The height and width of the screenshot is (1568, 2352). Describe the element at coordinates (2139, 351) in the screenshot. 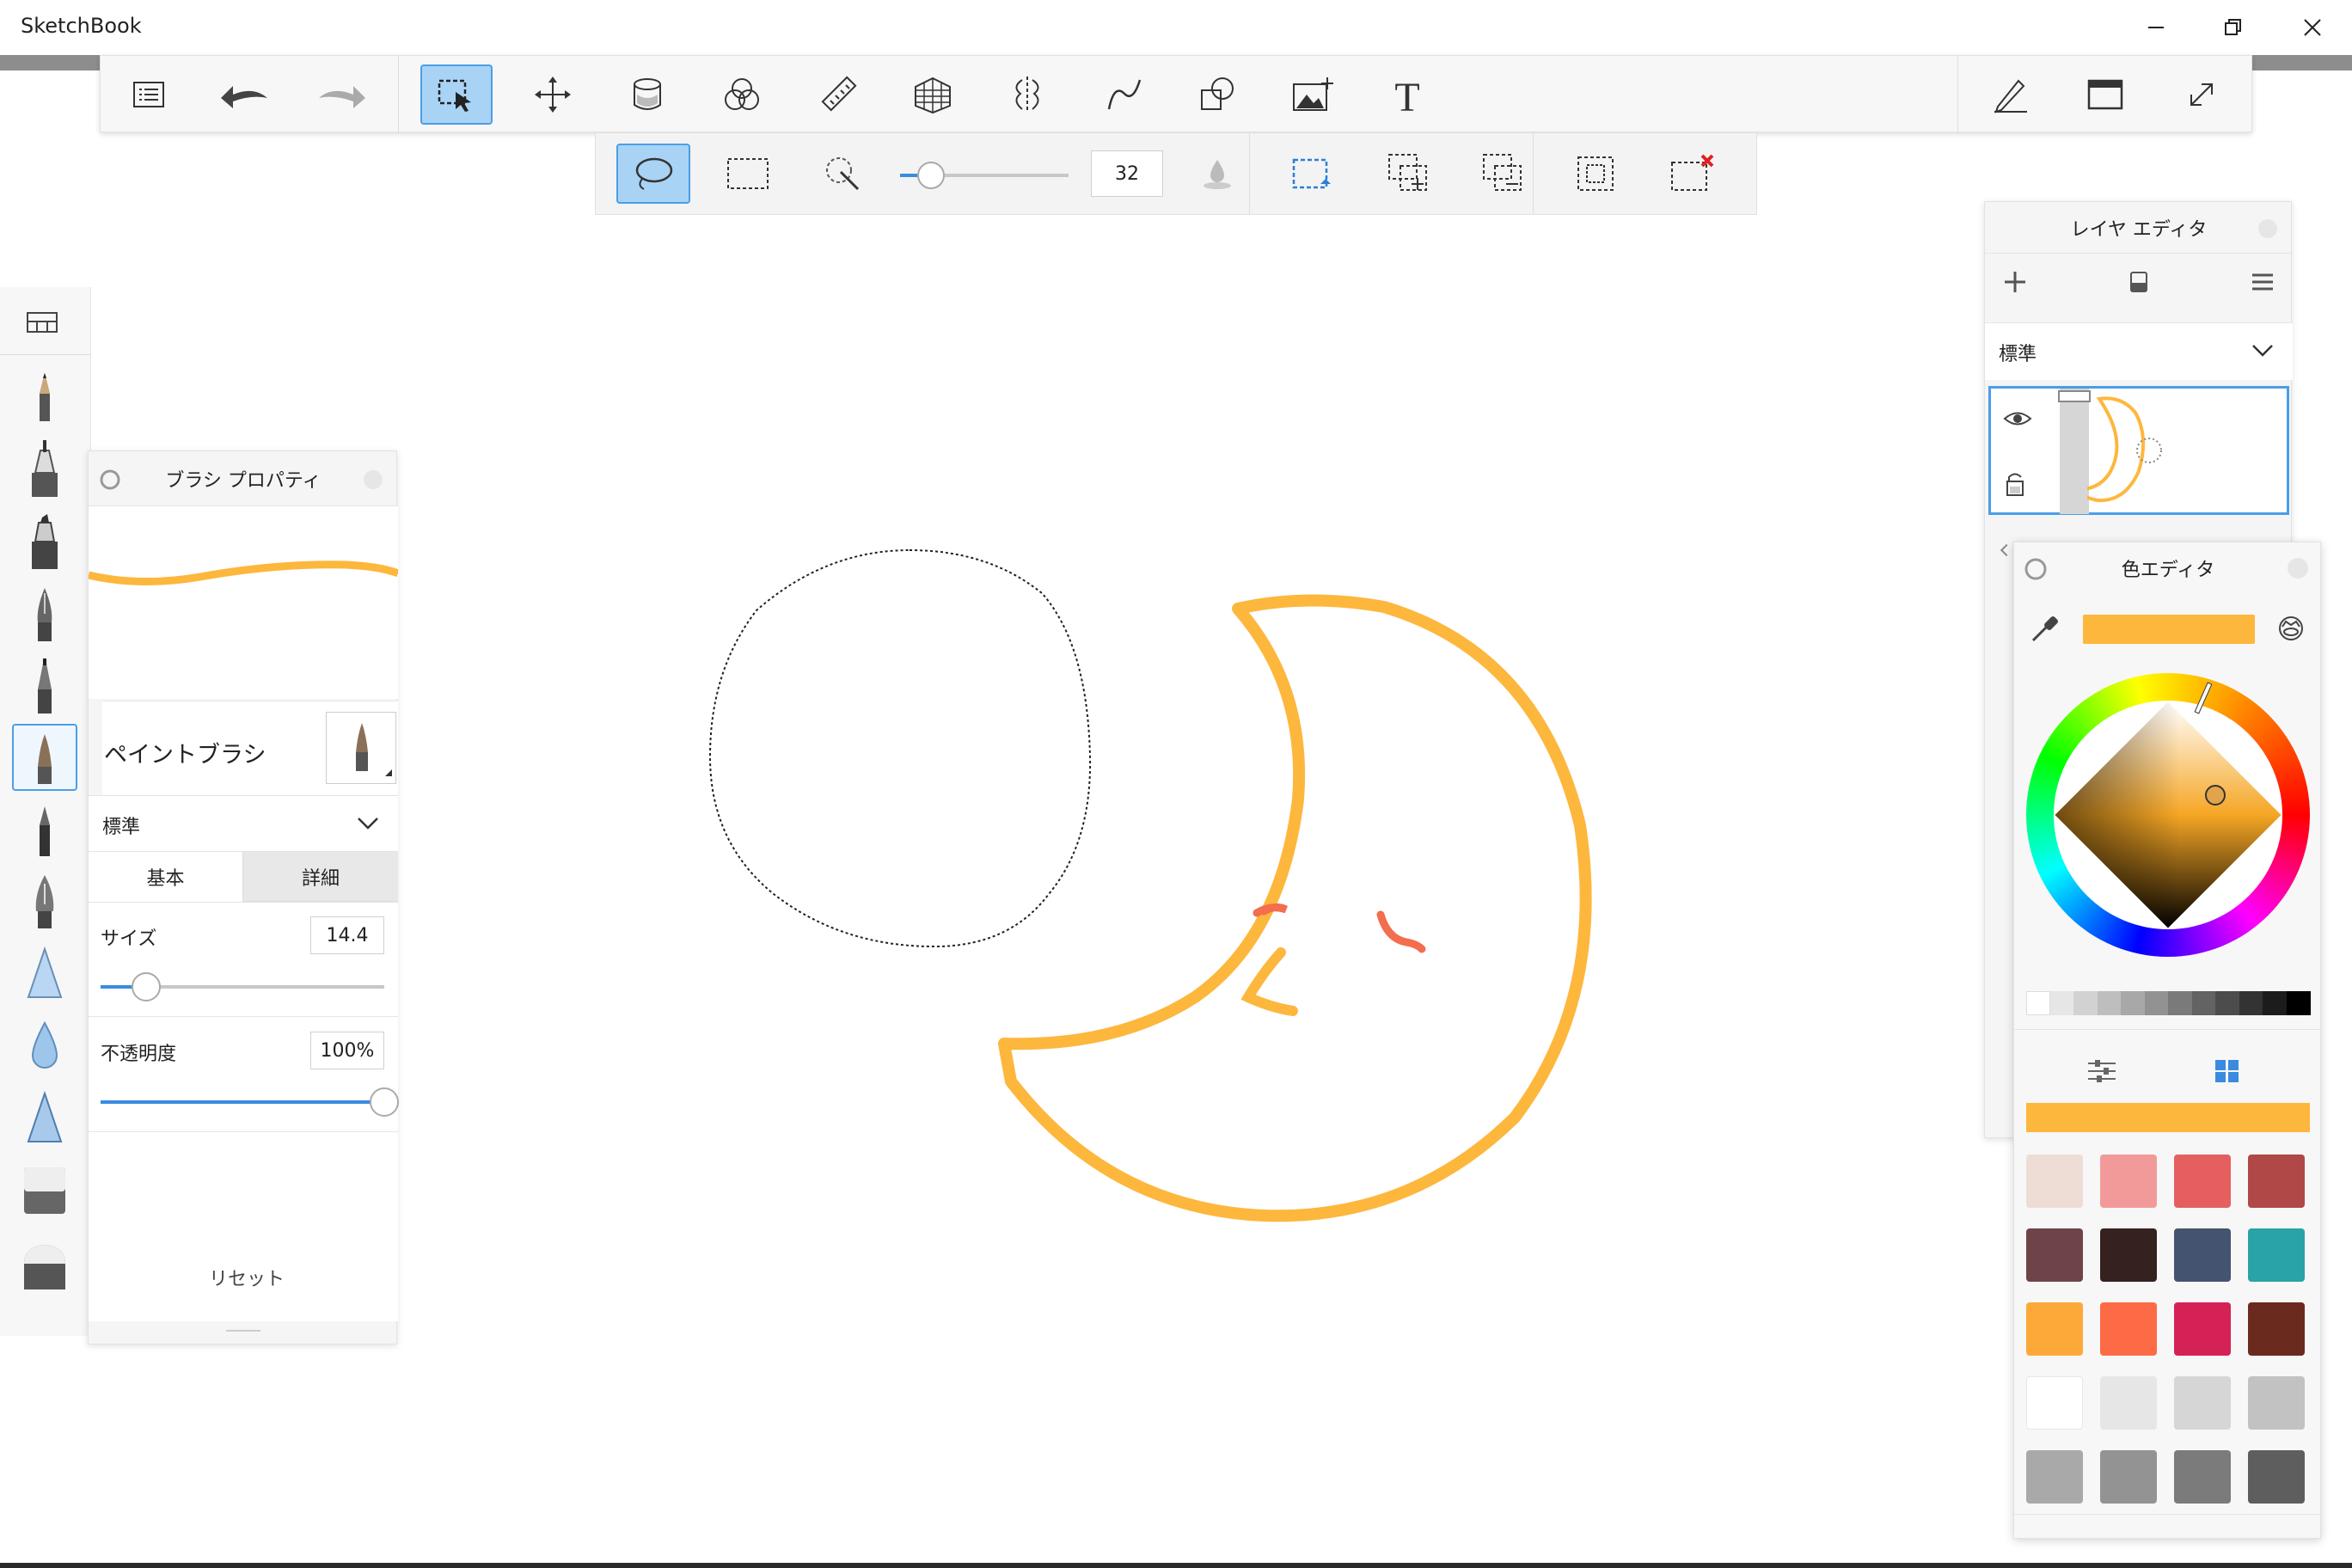

I see `layer-blend-dropdown: 標準` at that location.